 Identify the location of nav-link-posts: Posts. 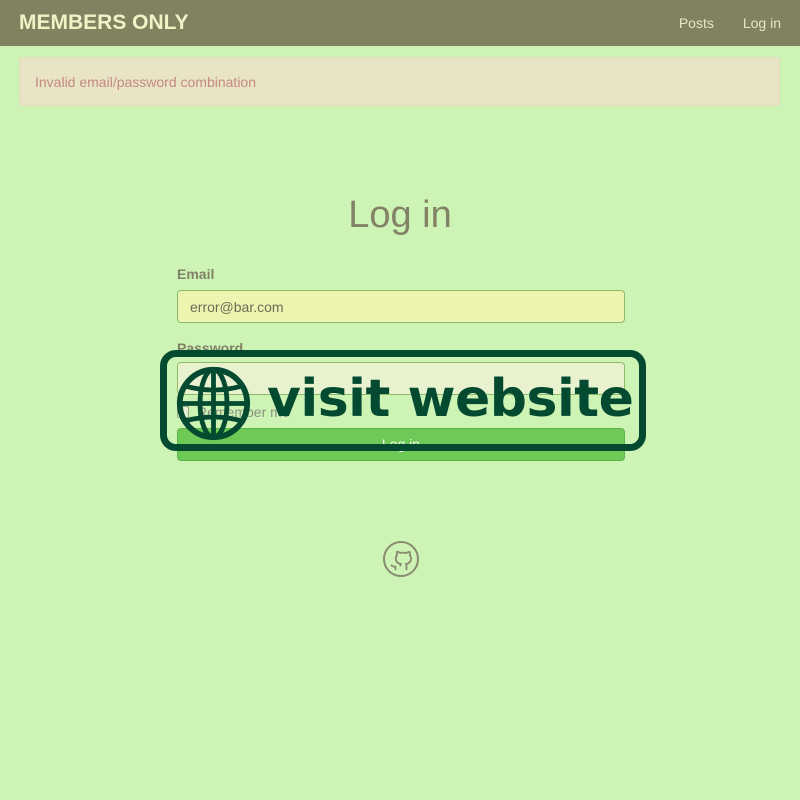
(696, 23).